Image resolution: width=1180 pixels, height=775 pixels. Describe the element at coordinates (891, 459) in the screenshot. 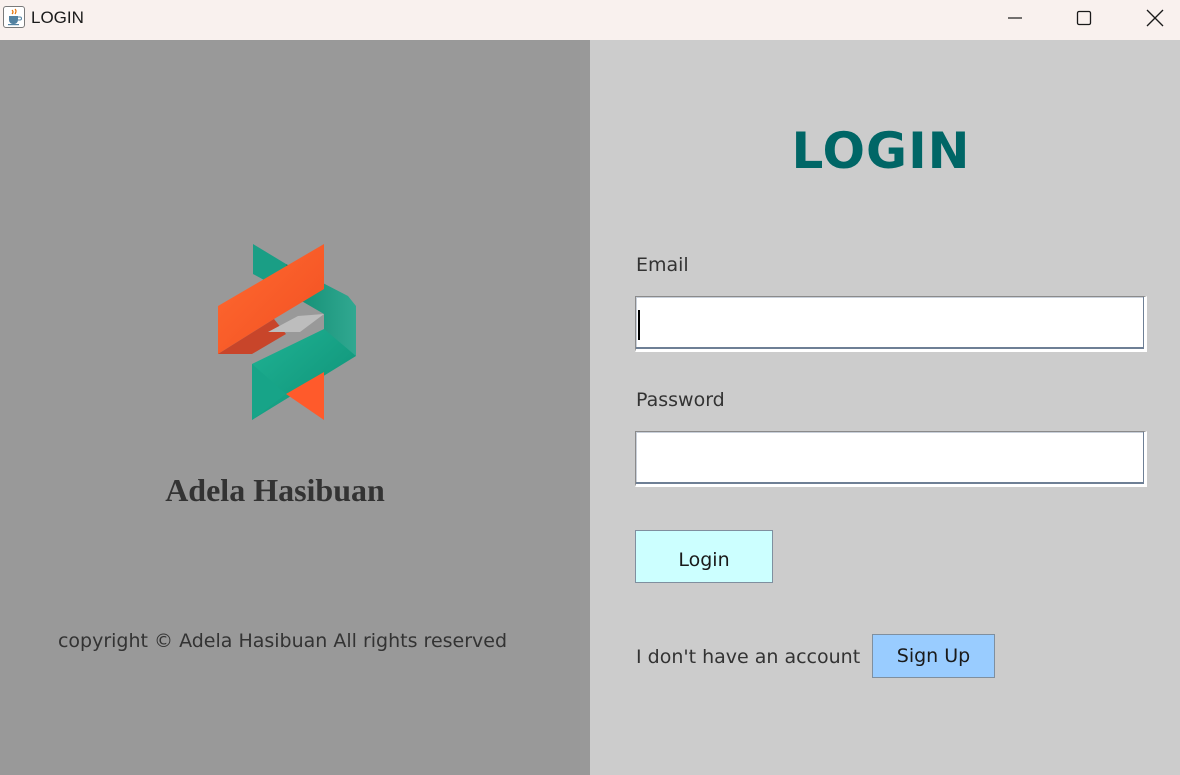

I see `password-field` at that location.